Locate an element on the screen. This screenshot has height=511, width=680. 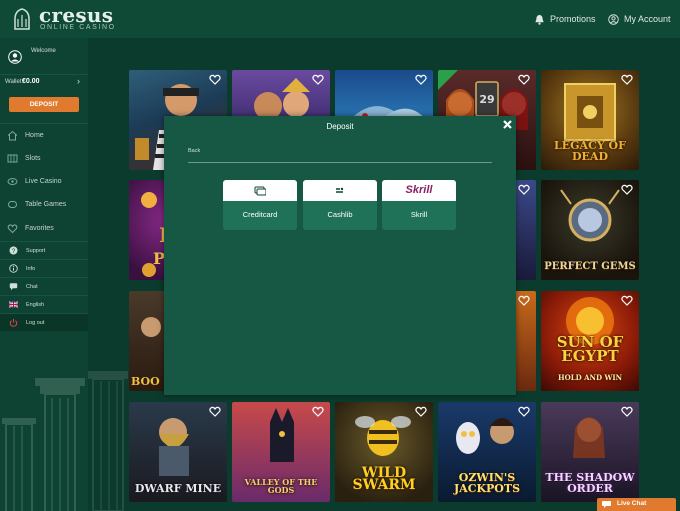
cashlib-logo-icon is located at coordinates (340, 190).